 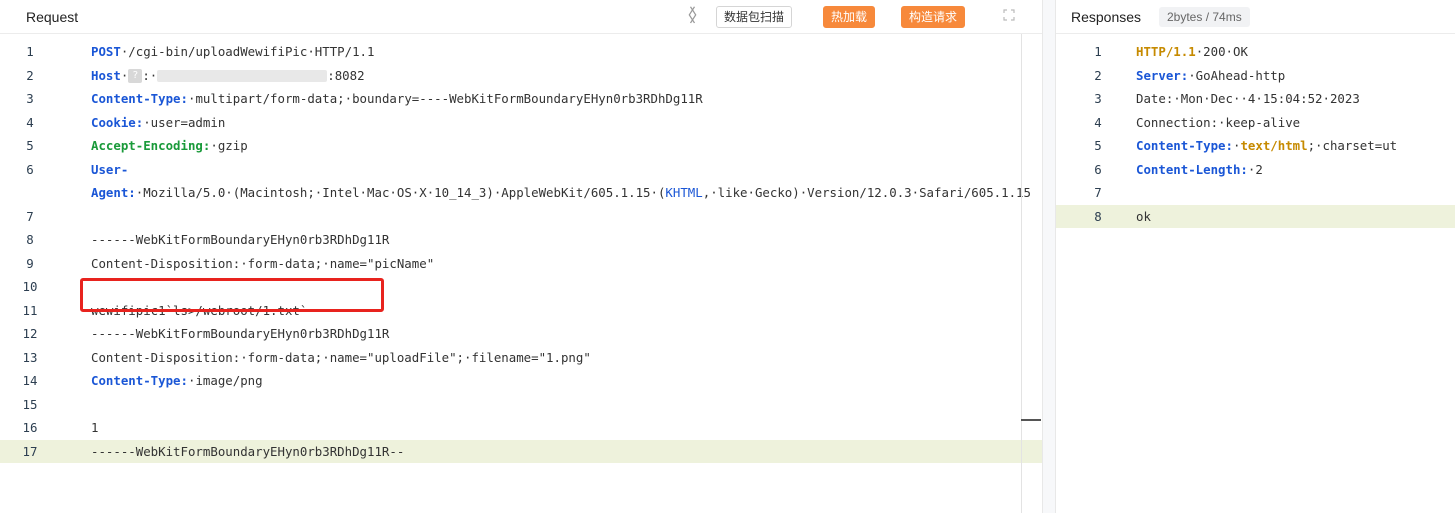 I want to click on code-text: Content-Type:·text/html;·charset=ut, so click(x=1295, y=146).